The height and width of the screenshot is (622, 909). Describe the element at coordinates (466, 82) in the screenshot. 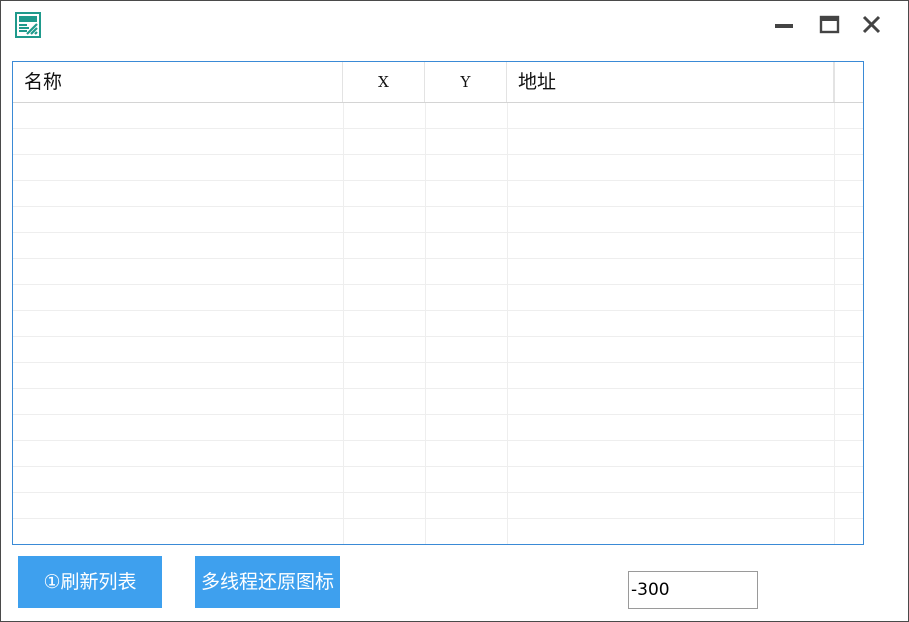

I see `column-header-y: Y` at that location.